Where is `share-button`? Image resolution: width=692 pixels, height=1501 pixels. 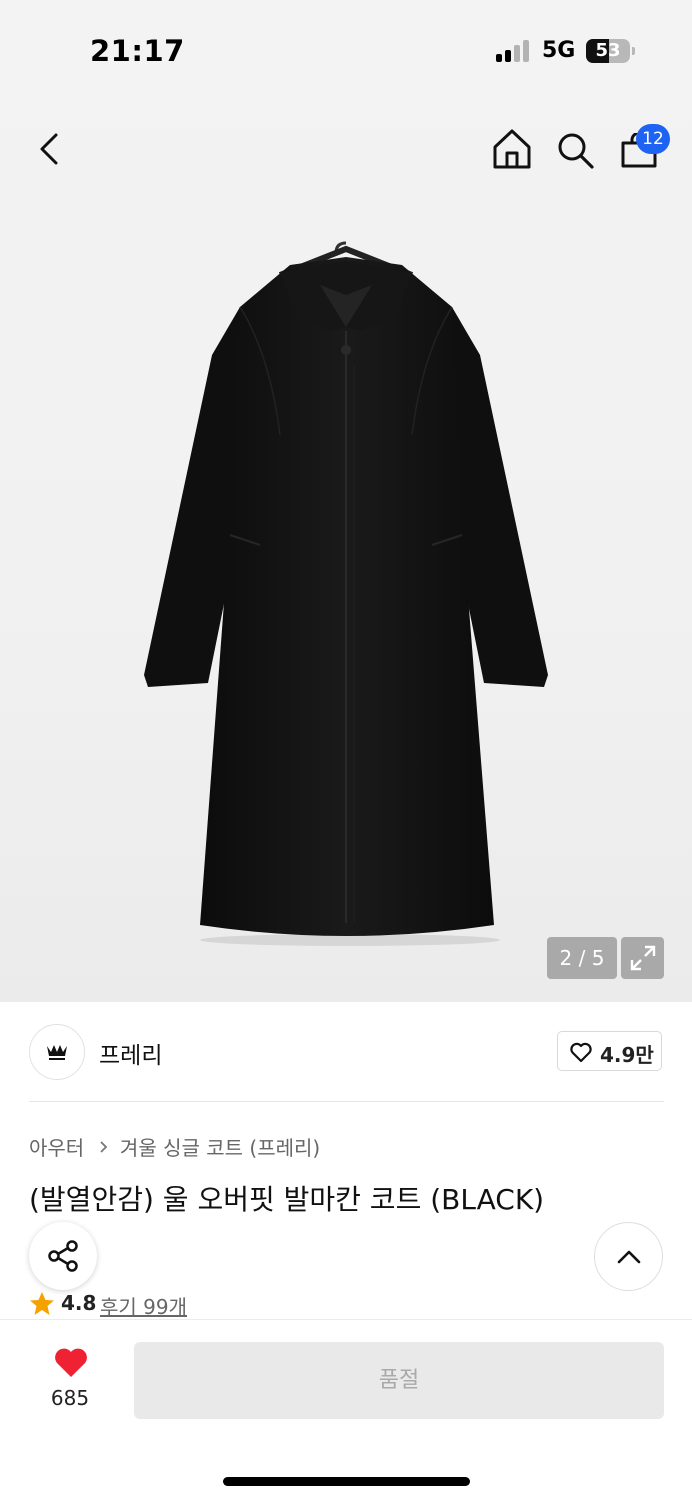
share-button is located at coordinates (63, 1256).